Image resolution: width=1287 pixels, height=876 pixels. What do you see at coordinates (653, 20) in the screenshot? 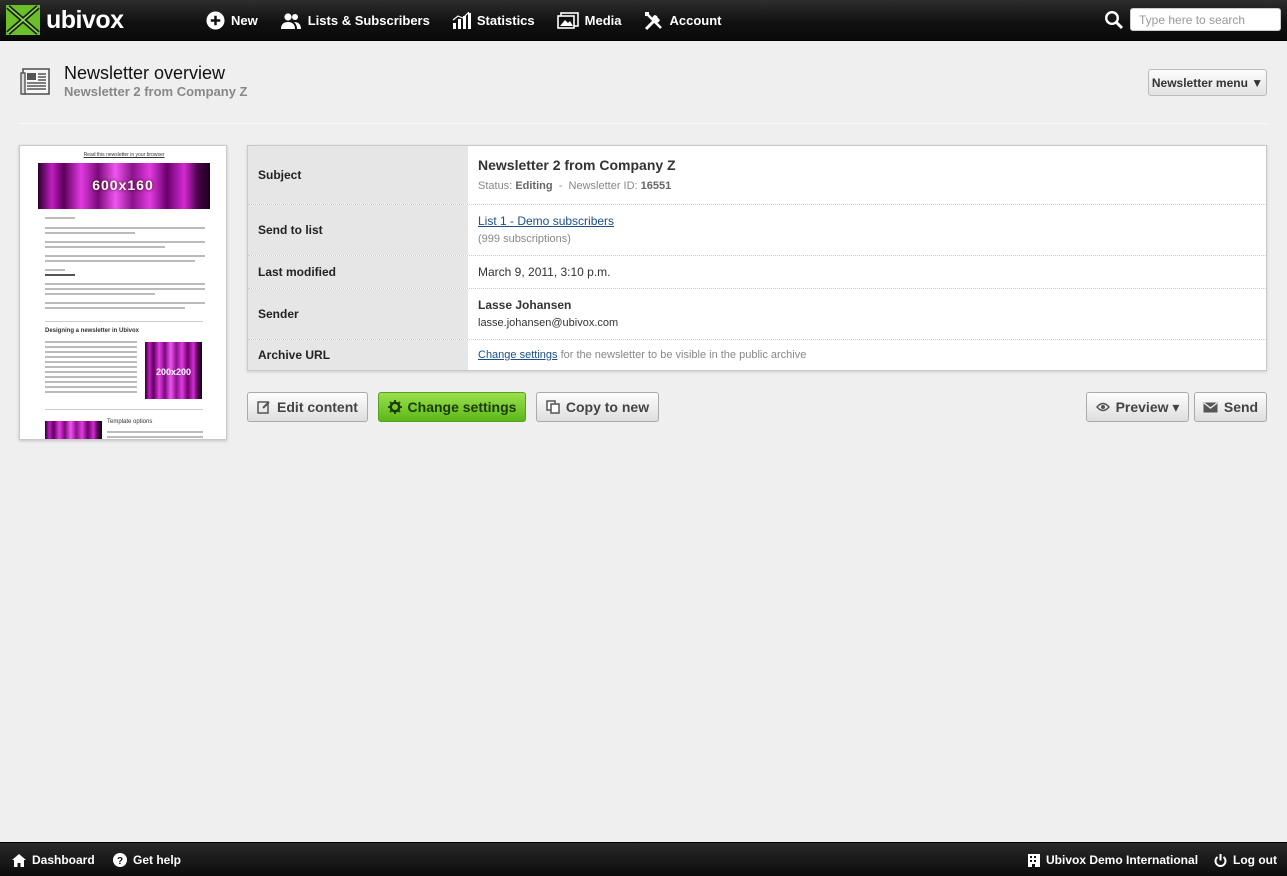
I see `tools-icon` at bounding box center [653, 20].